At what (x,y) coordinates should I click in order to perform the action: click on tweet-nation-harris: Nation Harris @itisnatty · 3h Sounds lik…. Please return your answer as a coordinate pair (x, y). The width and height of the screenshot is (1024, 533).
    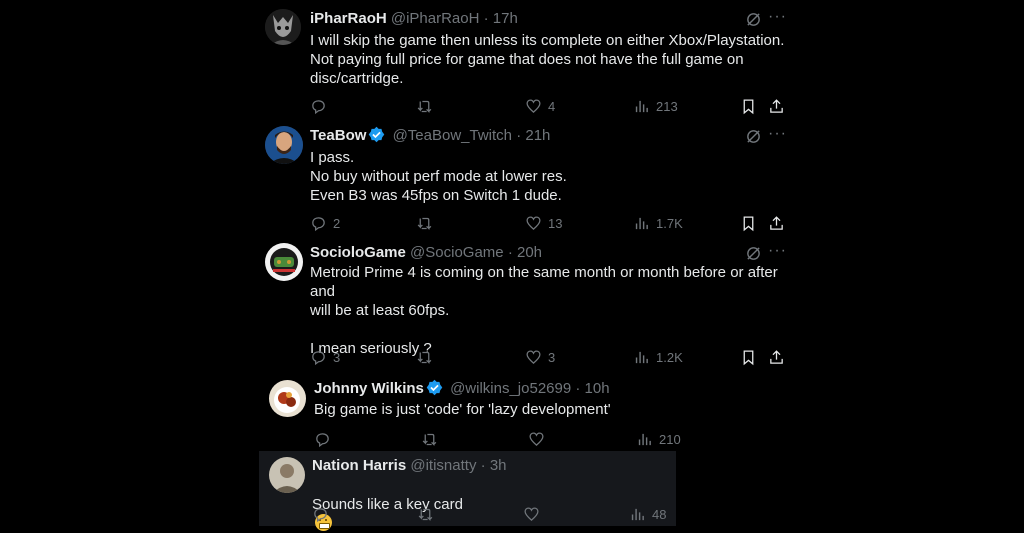
    Looking at the image, I should click on (467, 491).